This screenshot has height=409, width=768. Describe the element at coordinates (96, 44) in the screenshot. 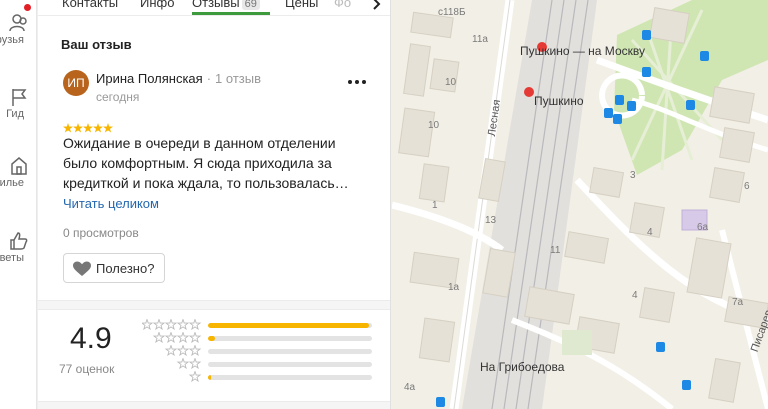

I see `section-title: Ваш отзыв` at that location.